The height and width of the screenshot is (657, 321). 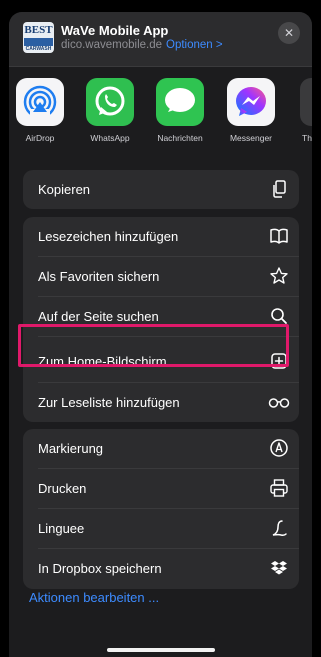 I want to click on share-target-airdrop: AirDrop, so click(x=40, y=110).